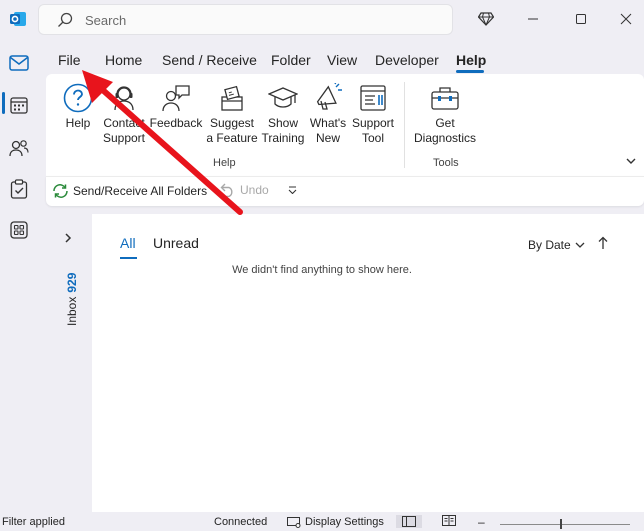 This screenshot has width=644, height=531. What do you see at coordinates (69, 60) in the screenshot?
I see `tab-file: File` at bounding box center [69, 60].